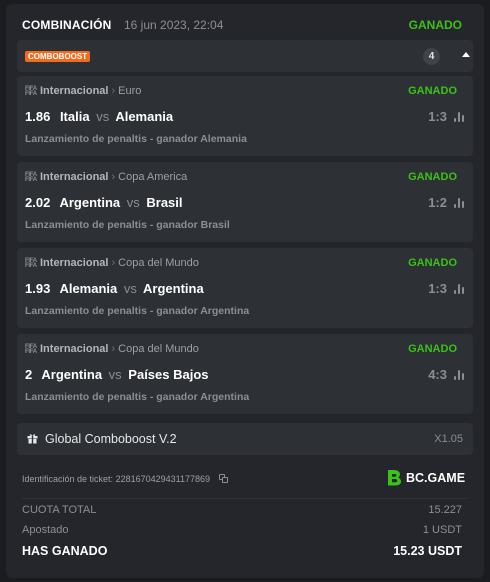 The height and width of the screenshot is (582, 490). What do you see at coordinates (431, 56) in the screenshot?
I see `selection-count: 4` at bounding box center [431, 56].